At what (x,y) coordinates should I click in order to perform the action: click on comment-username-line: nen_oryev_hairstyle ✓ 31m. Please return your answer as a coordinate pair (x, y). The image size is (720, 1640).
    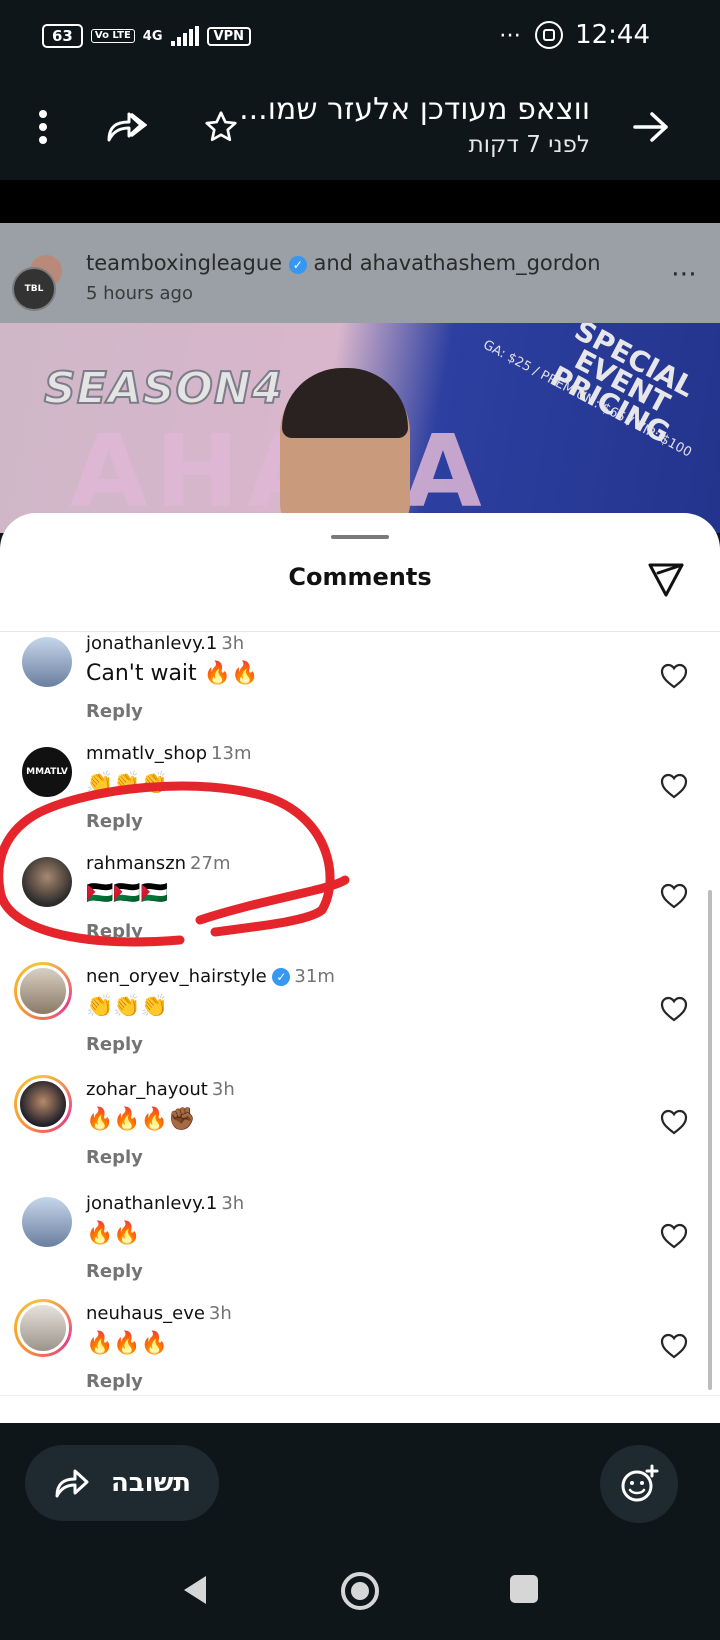
    Looking at the image, I should click on (210, 976).